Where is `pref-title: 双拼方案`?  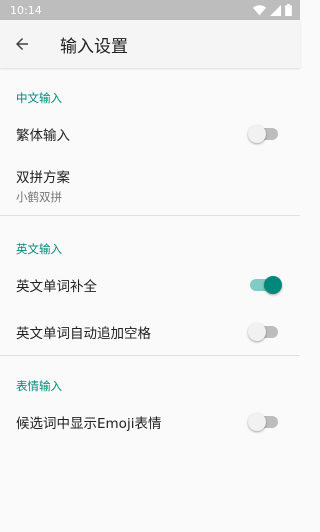 pref-title: 双拼方案 is located at coordinates (43, 177).